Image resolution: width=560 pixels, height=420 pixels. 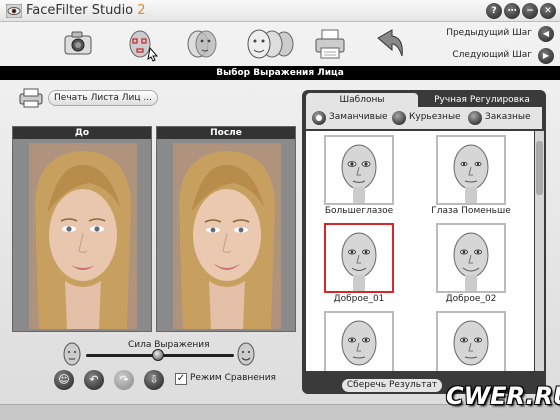 I want to click on filter-radio-custom, so click(x=475, y=118).